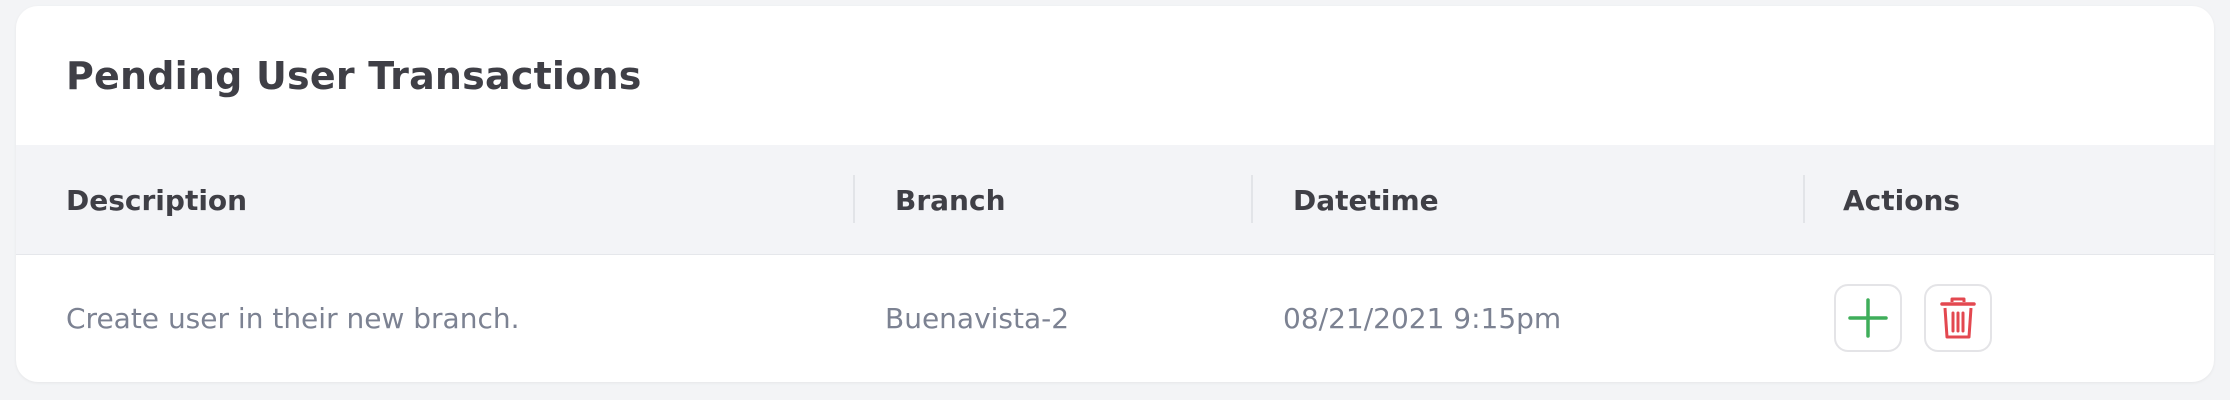 Image resolution: width=2230 pixels, height=400 pixels. I want to click on cell-description: Create user in their new branch., so click(293, 318).